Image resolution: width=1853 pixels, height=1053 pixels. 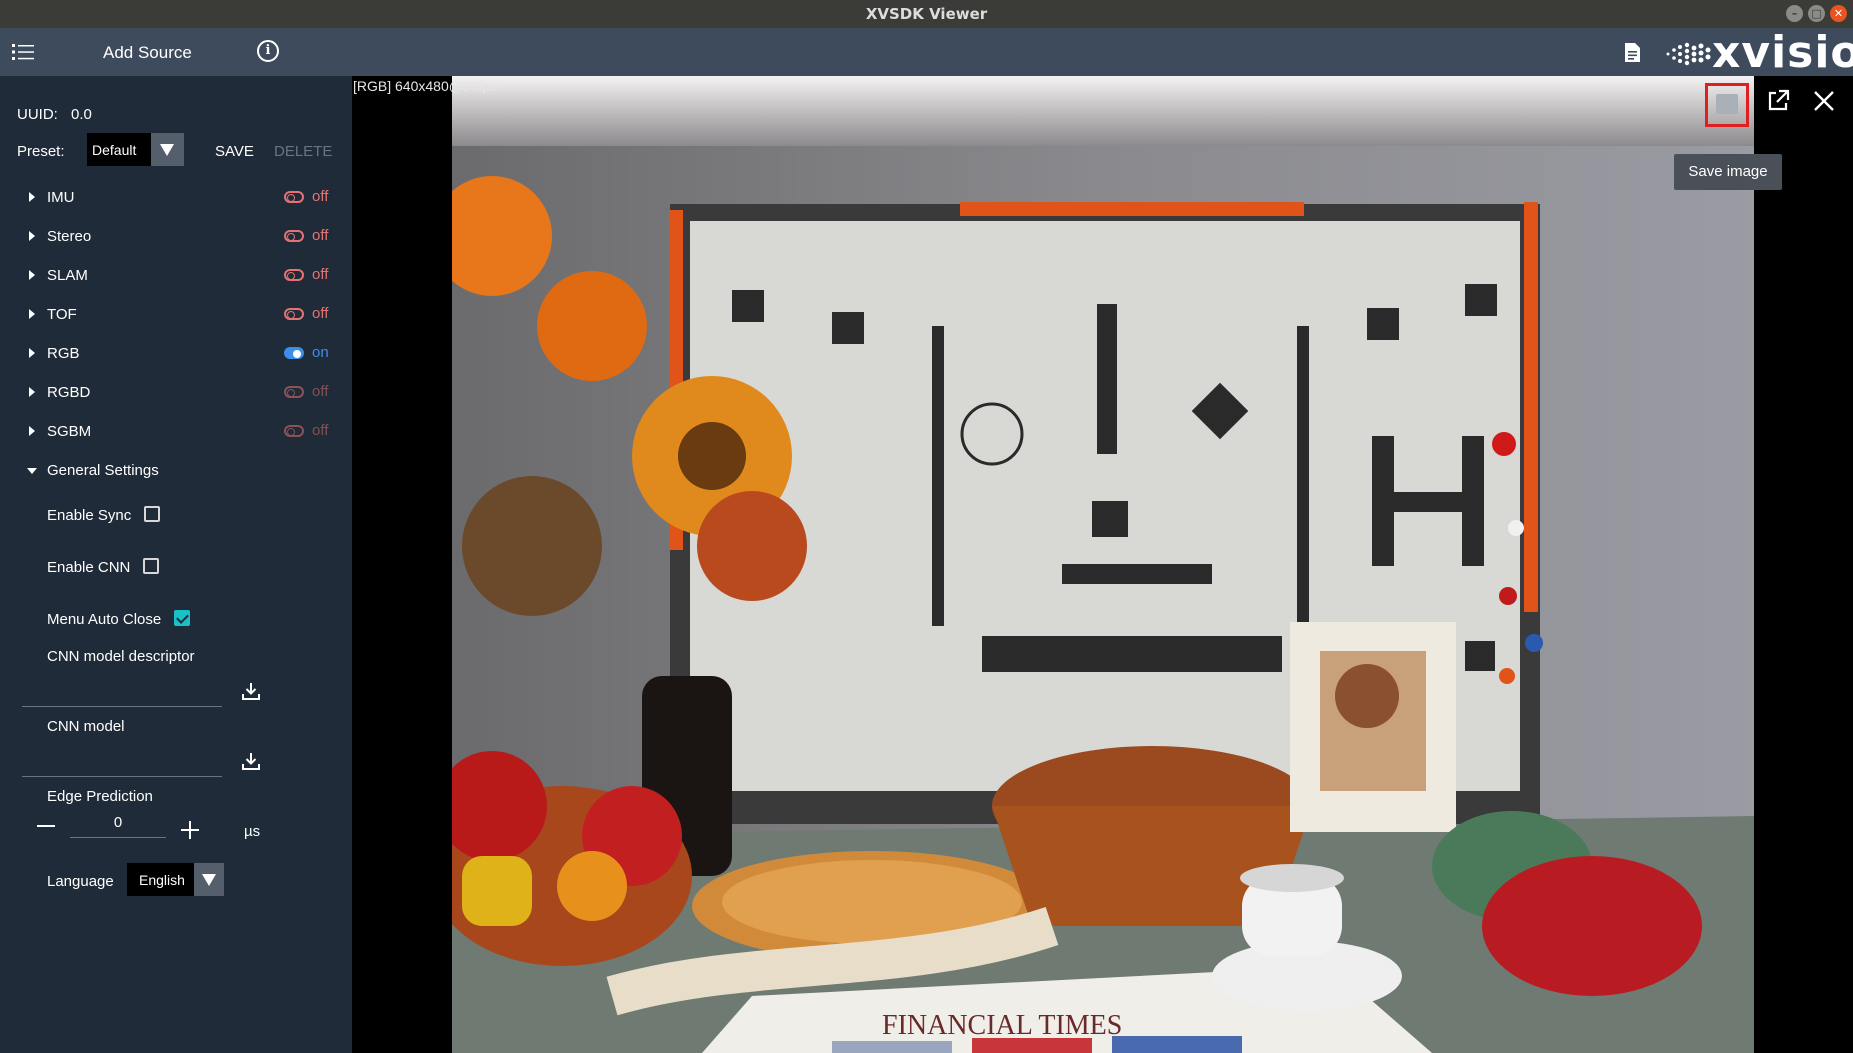 I want to click on stream-label: [RGB] 640x480@30fps, so click(x=425, y=86).